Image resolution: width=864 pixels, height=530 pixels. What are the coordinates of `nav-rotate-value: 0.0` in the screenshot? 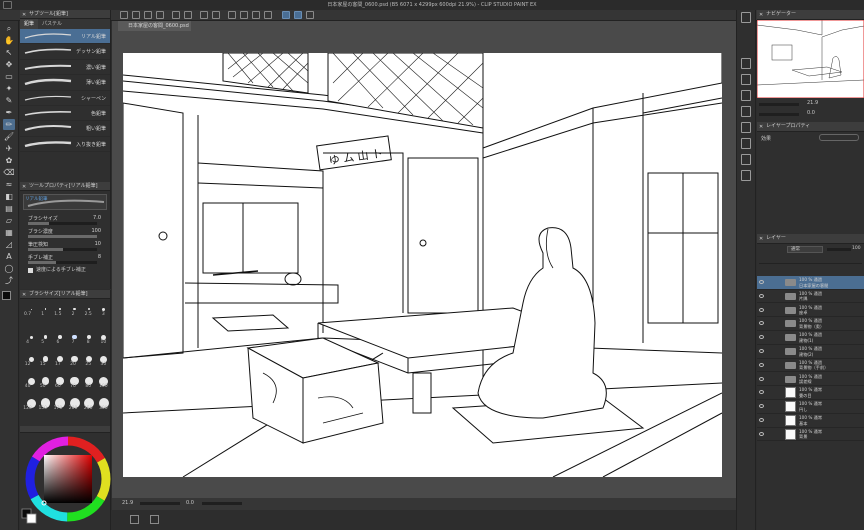 It's located at (811, 113).